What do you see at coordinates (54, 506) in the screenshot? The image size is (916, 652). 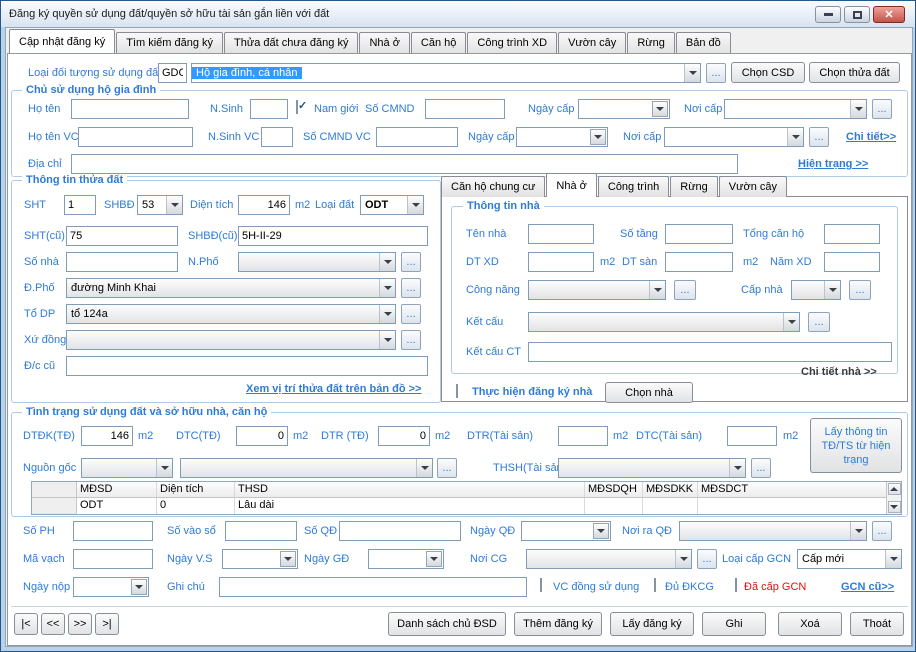 I see `row-selector` at bounding box center [54, 506].